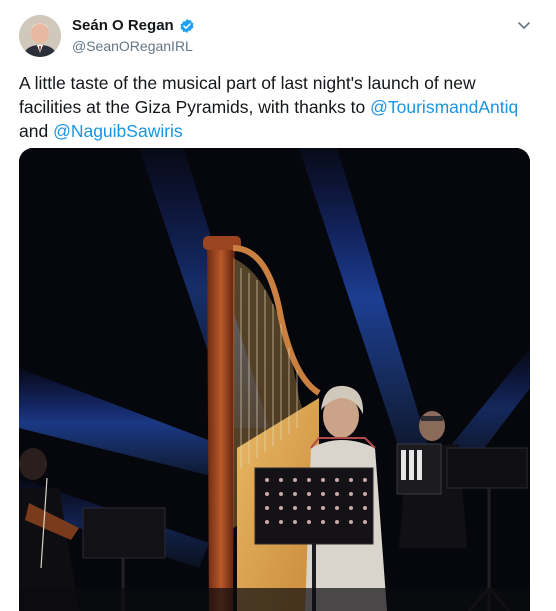 The height and width of the screenshot is (611, 556). What do you see at coordinates (123, 25) in the screenshot?
I see `author-display-name: Seán O Regan` at bounding box center [123, 25].